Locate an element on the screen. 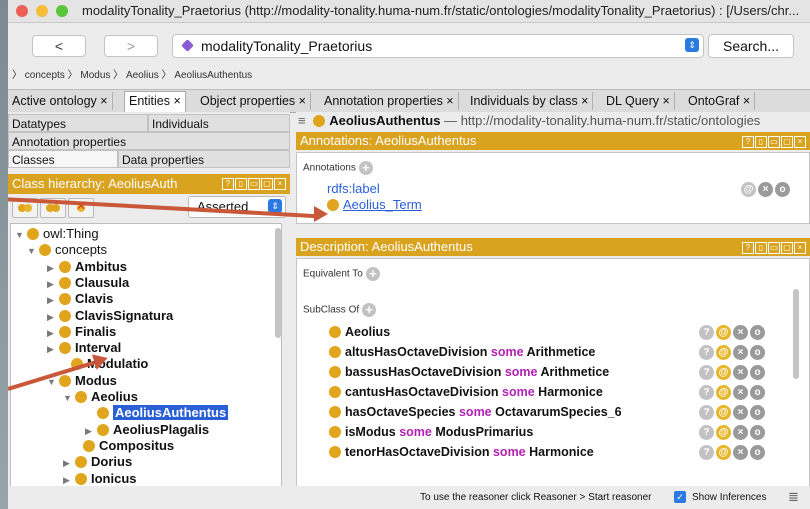 The image size is (810, 509). tree-scrollbar is located at coordinates (278, 283).